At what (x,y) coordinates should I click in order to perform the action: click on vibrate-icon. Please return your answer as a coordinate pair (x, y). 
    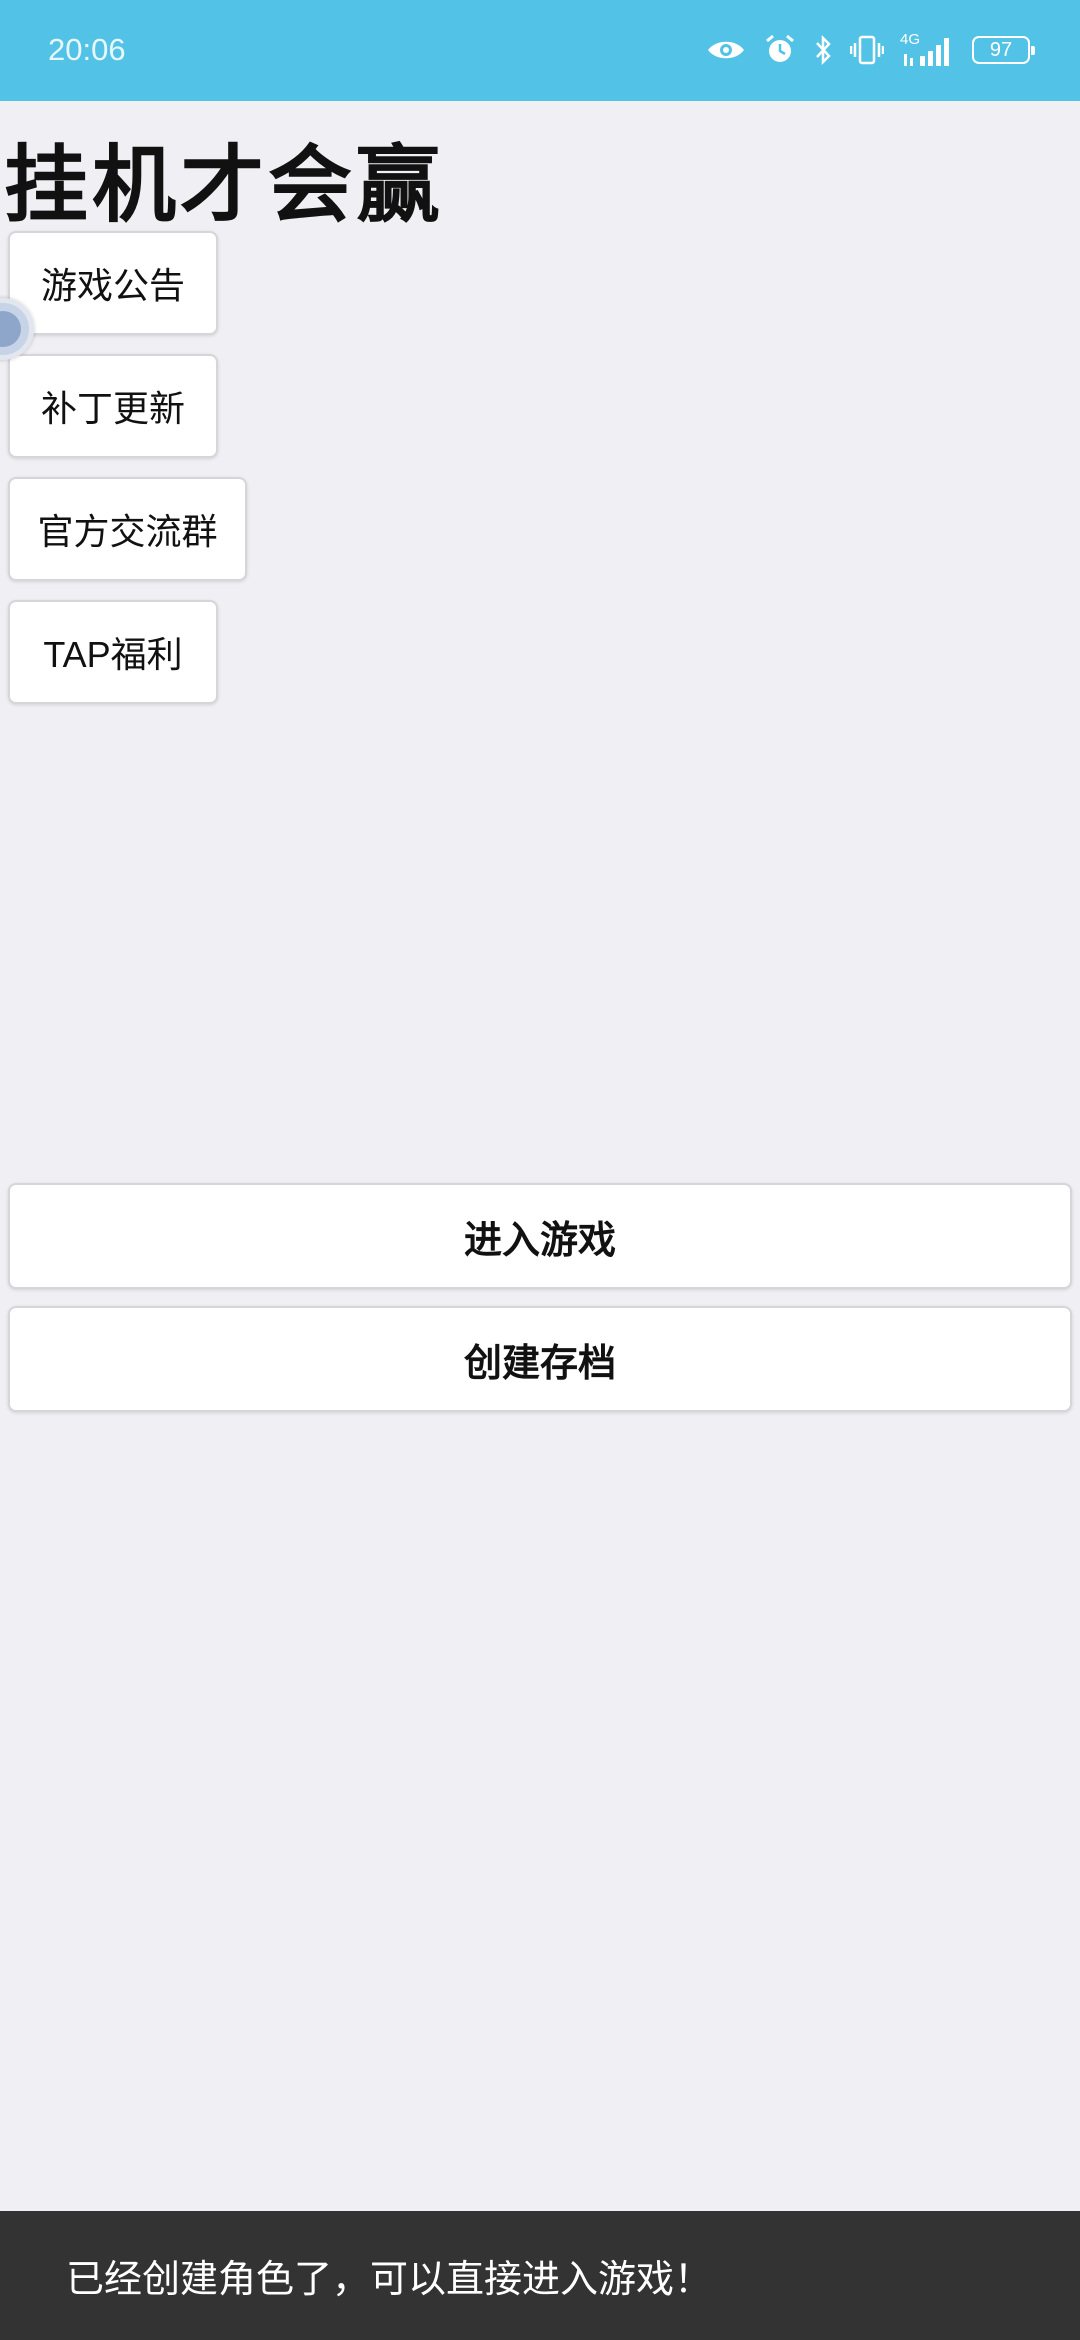
    Looking at the image, I should click on (867, 50).